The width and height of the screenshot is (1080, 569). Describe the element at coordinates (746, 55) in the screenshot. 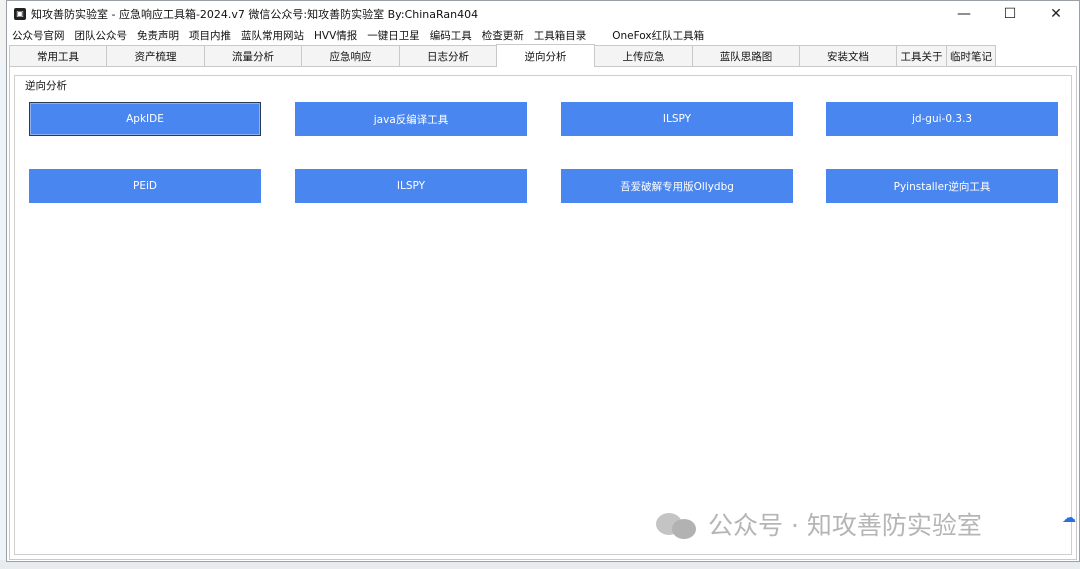

I see `tab-blue-team-mindmap: 蓝队思路图` at that location.